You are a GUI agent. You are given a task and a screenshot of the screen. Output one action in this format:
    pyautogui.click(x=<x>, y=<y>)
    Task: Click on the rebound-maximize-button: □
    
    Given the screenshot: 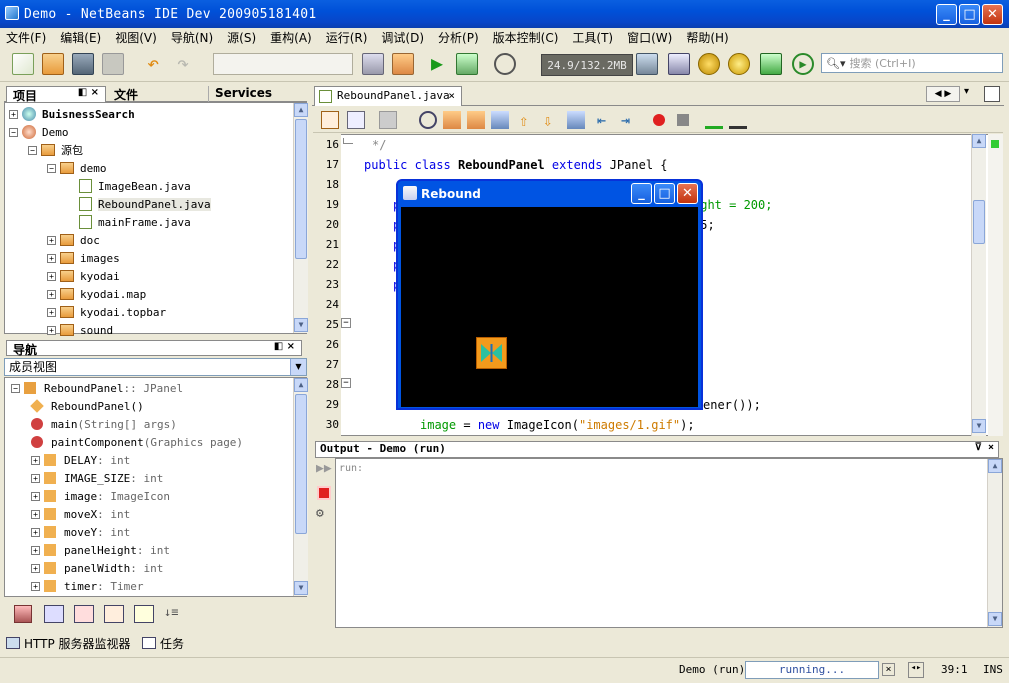 What is the action you would take?
    pyautogui.click(x=664, y=193)
    